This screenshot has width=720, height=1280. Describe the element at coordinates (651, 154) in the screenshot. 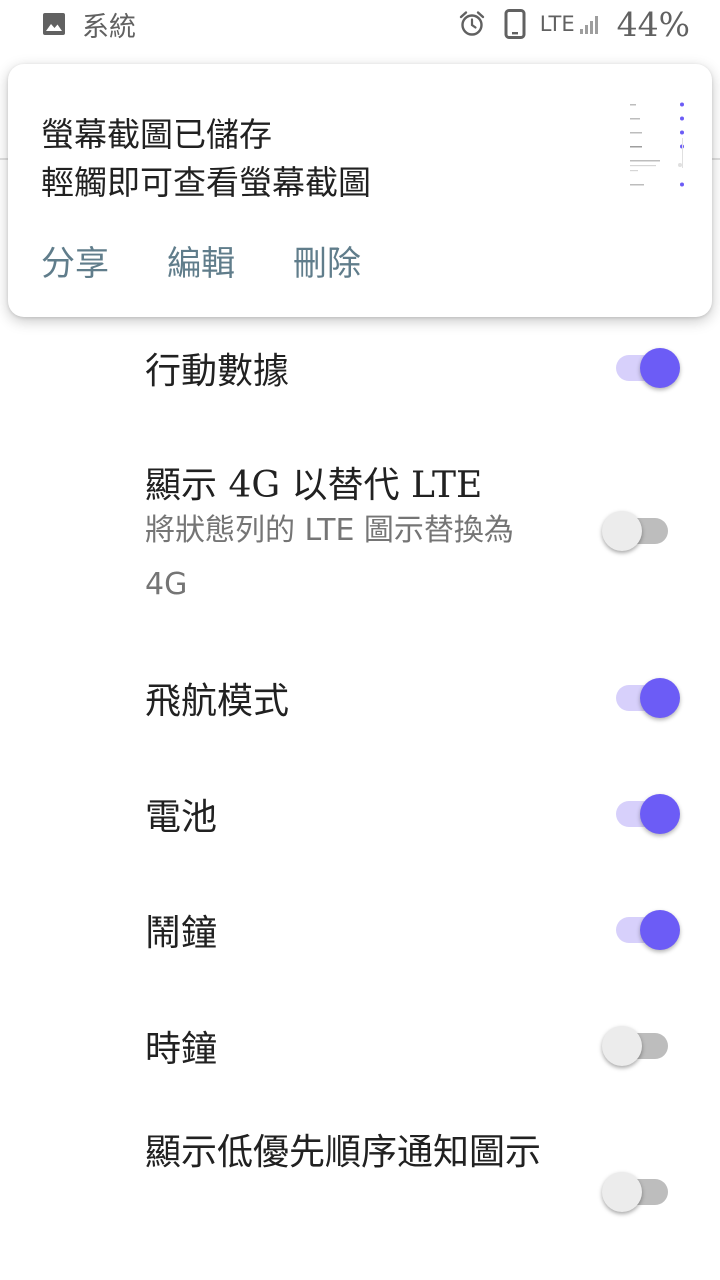

I see `screenshot-thumbnail` at that location.